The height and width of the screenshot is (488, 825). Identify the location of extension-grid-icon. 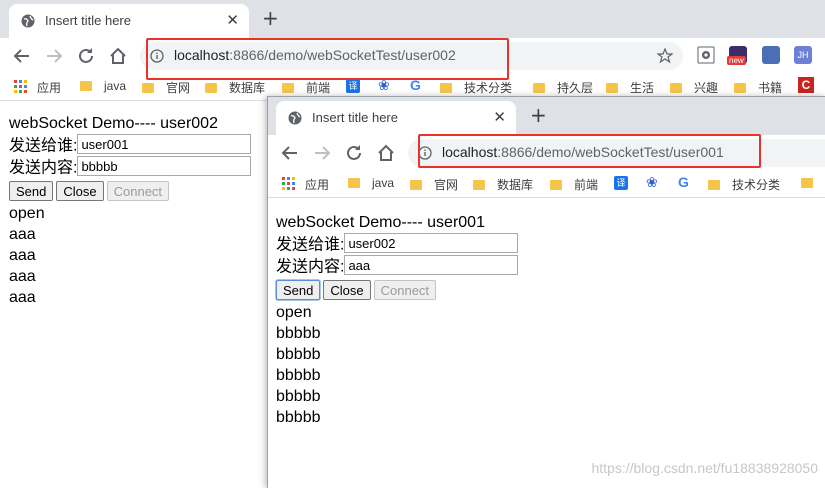
(771, 55).